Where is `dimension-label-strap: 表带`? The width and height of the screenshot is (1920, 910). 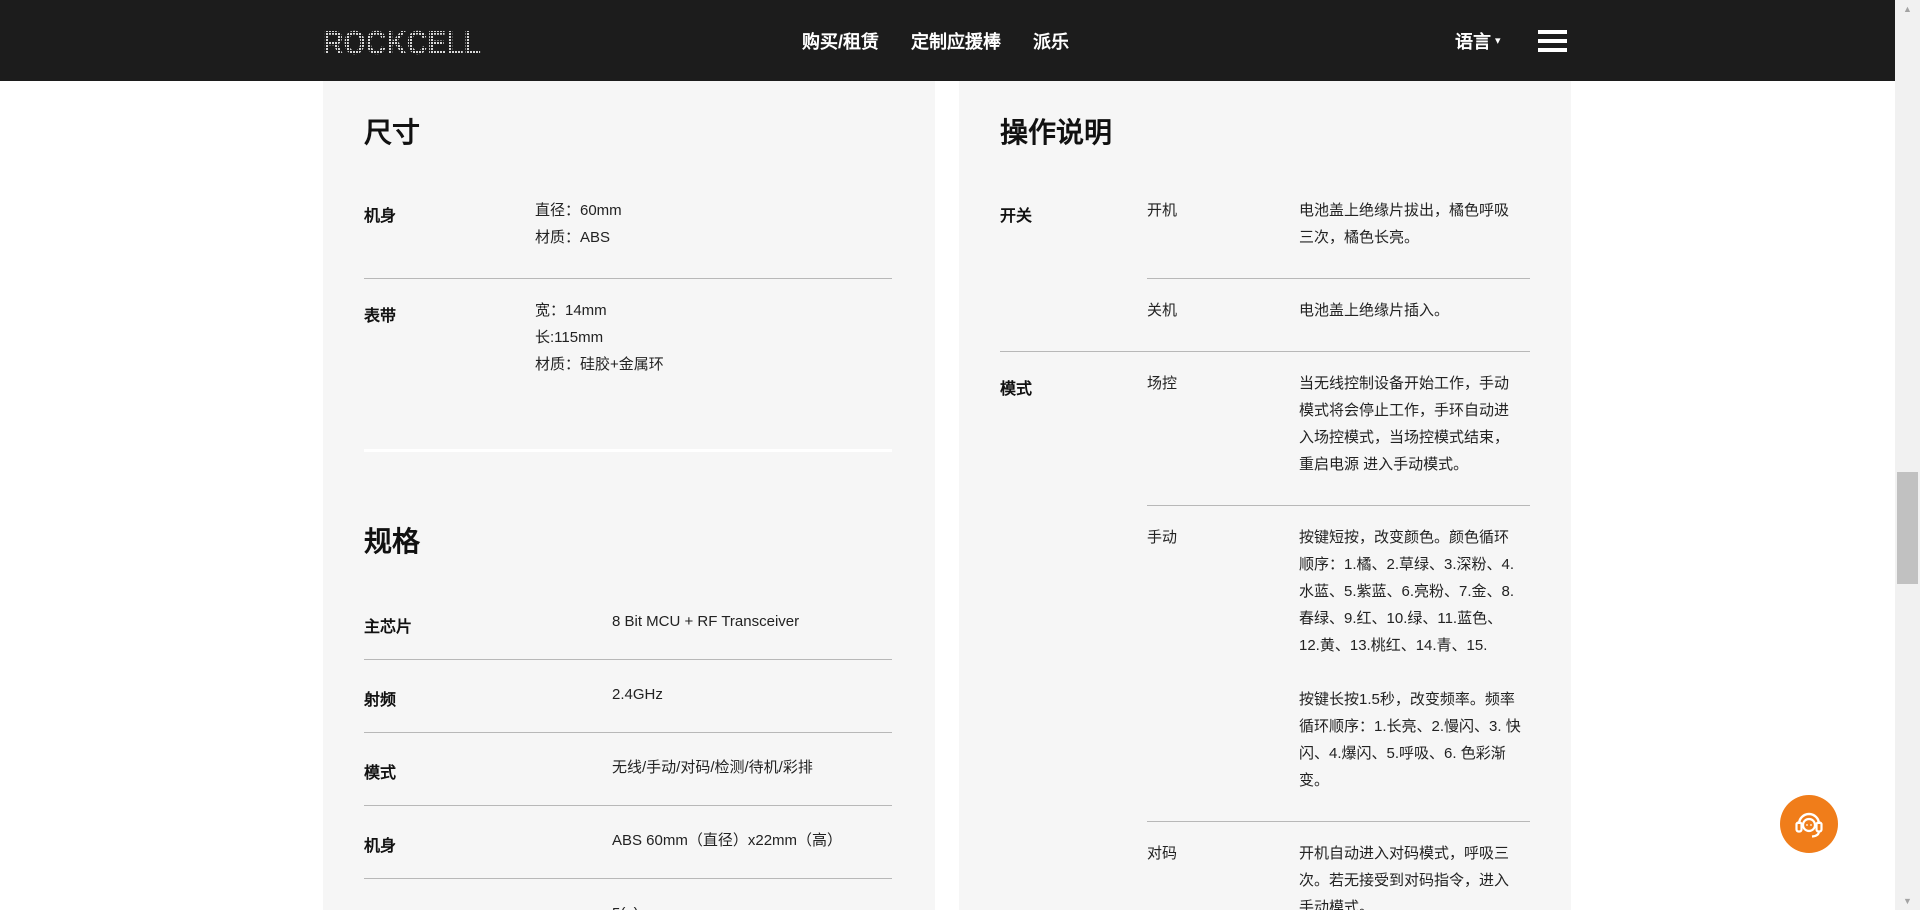 dimension-label-strap: 表带 is located at coordinates (380, 316).